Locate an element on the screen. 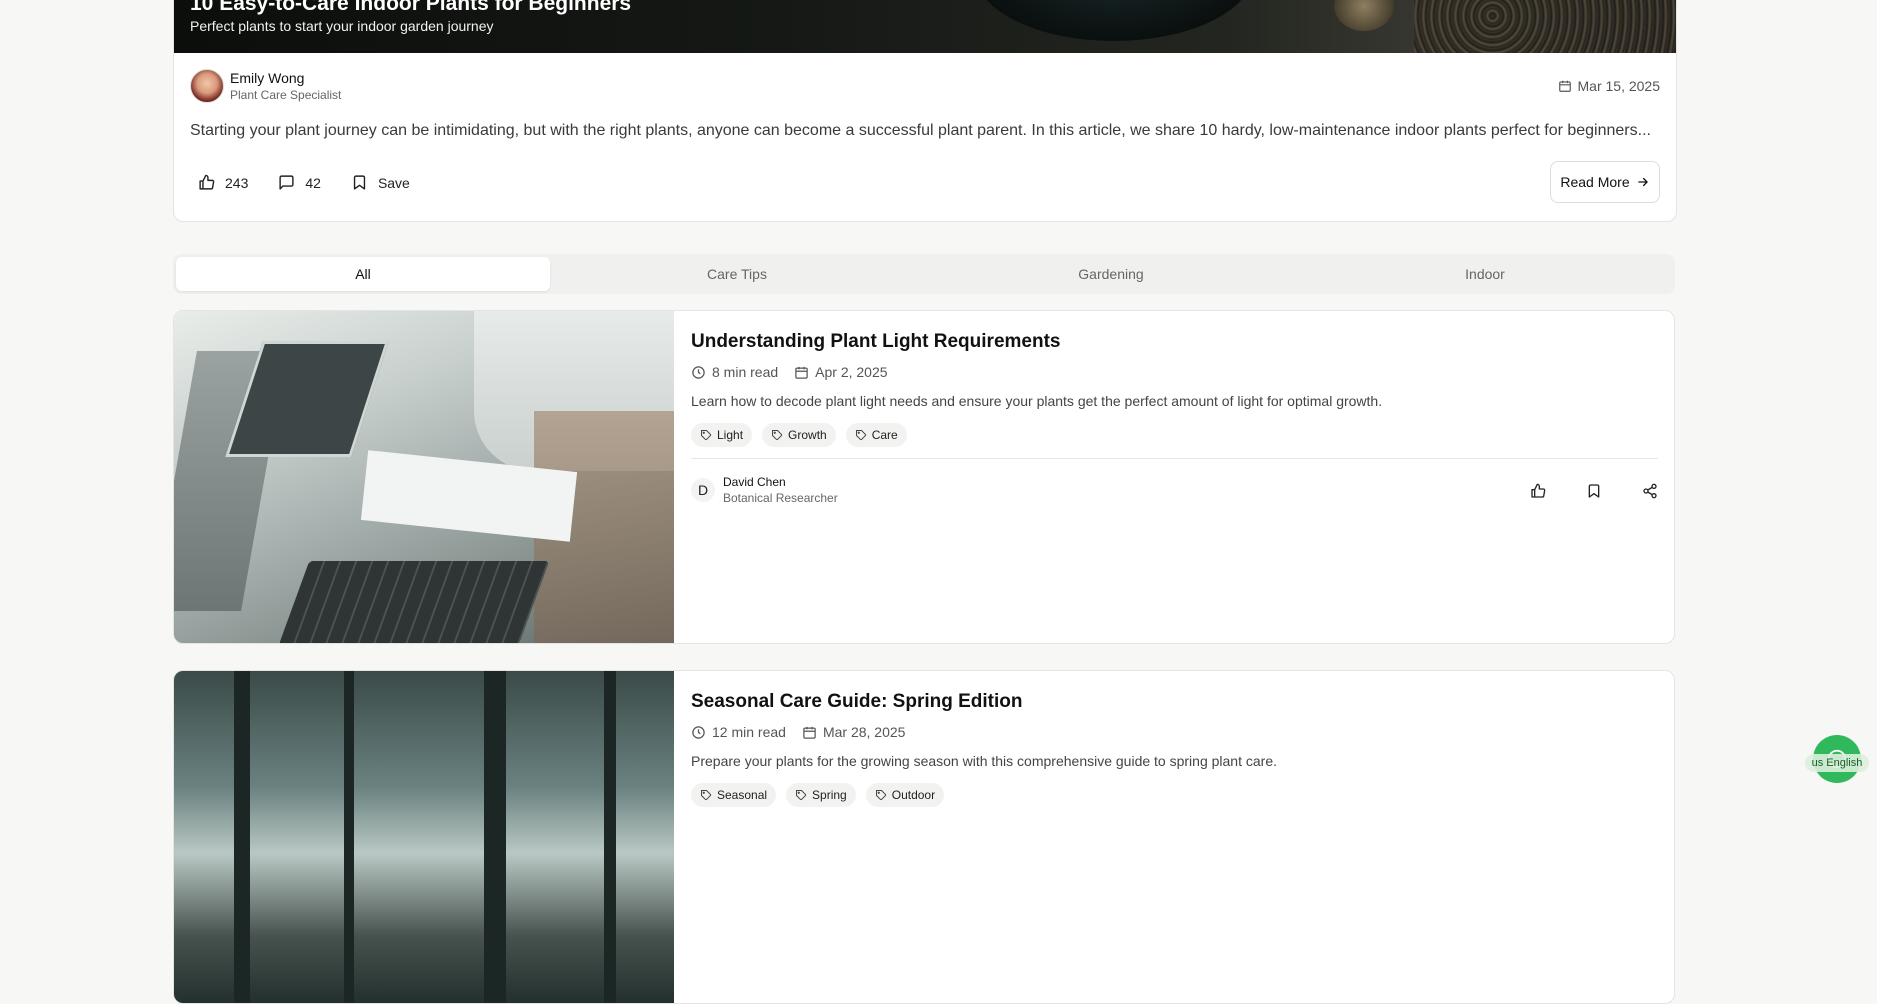 Image resolution: width=1877 pixels, height=1004 pixels. like-button: 243 is located at coordinates (223, 182).